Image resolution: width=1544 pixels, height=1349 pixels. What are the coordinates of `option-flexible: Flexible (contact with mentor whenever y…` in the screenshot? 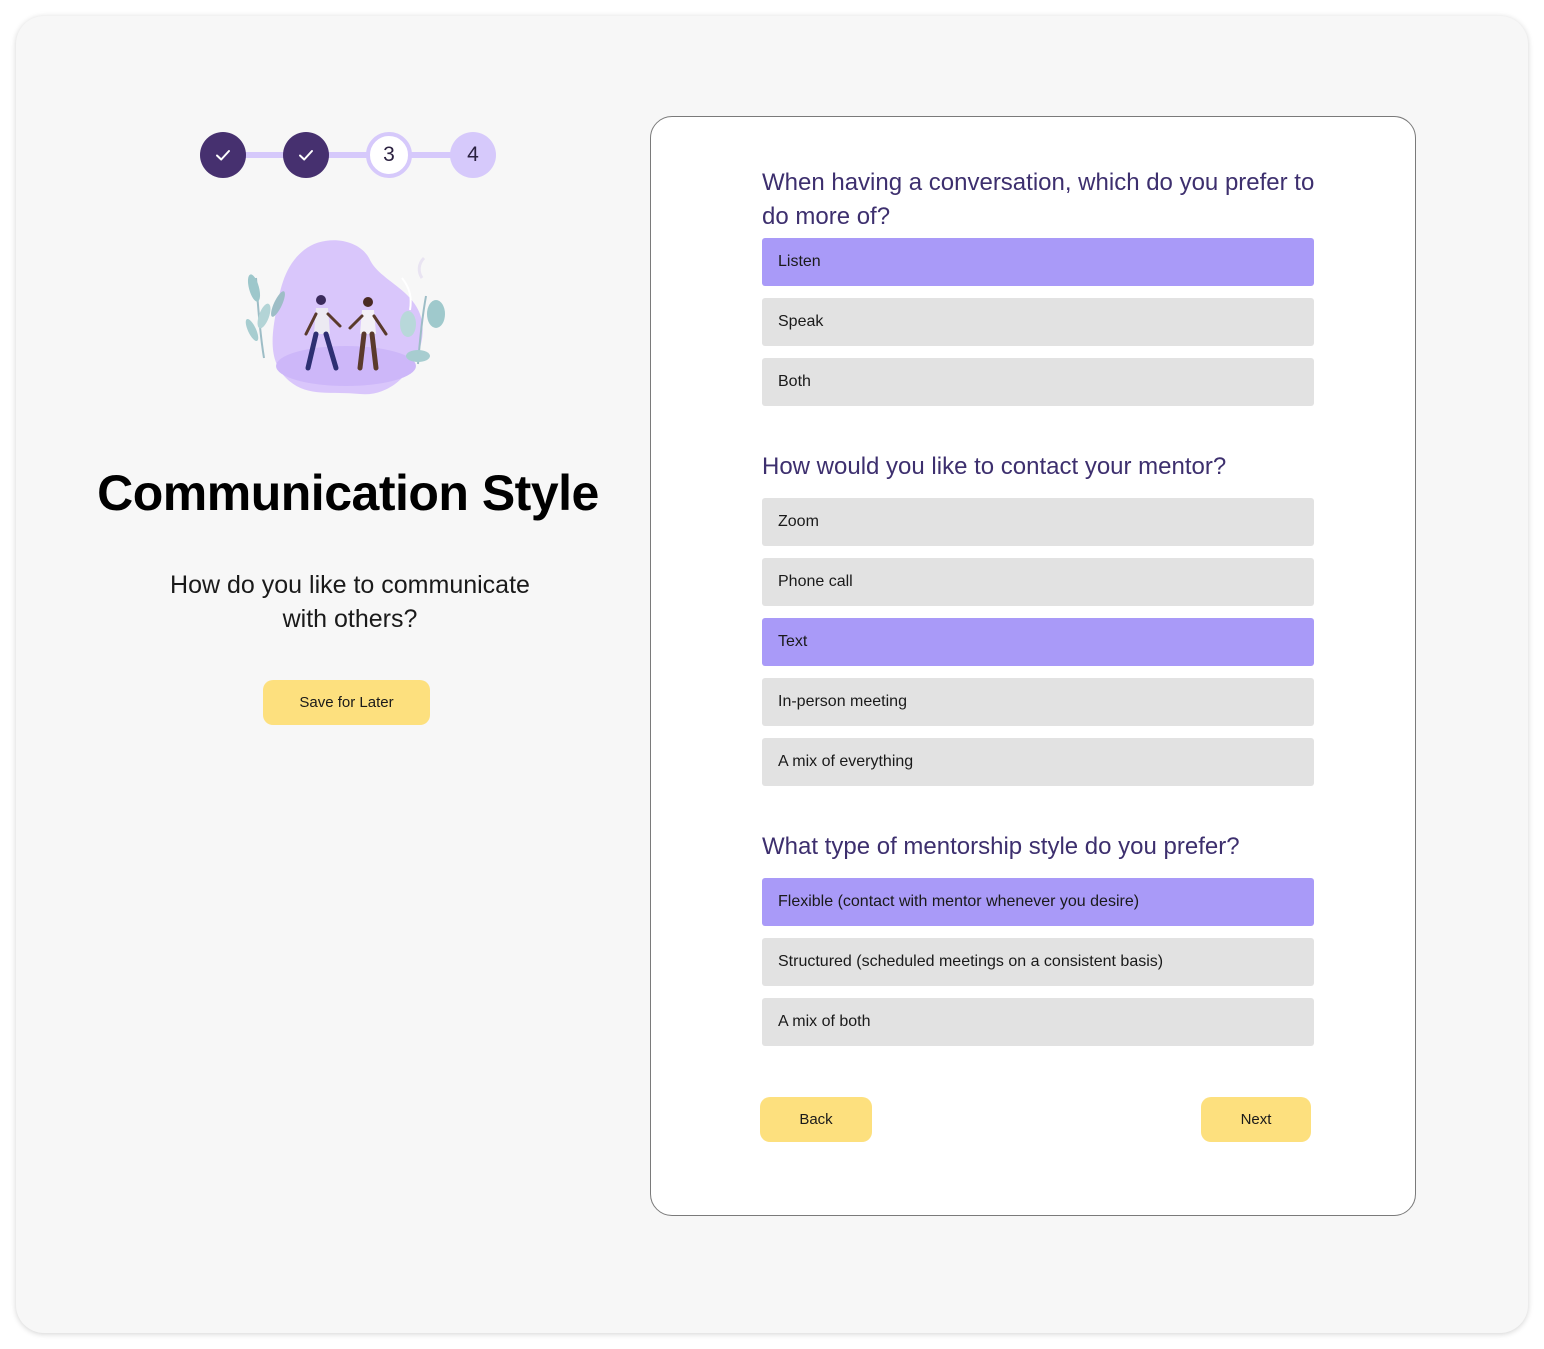 It's located at (1038, 902).